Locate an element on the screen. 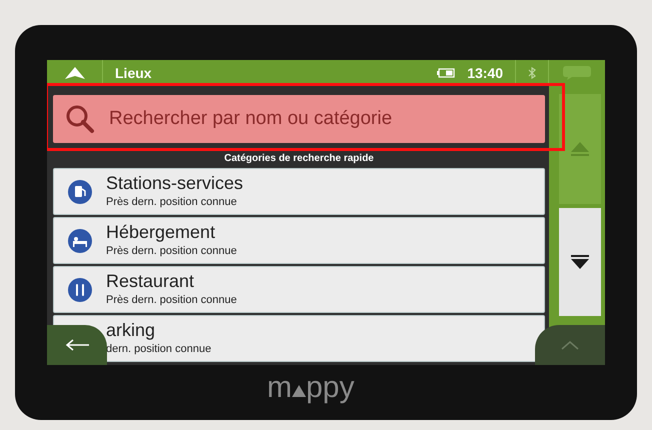 This screenshot has width=652, height=430. category-item: Stations-services Près dern. position connue is located at coordinates (299, 191).